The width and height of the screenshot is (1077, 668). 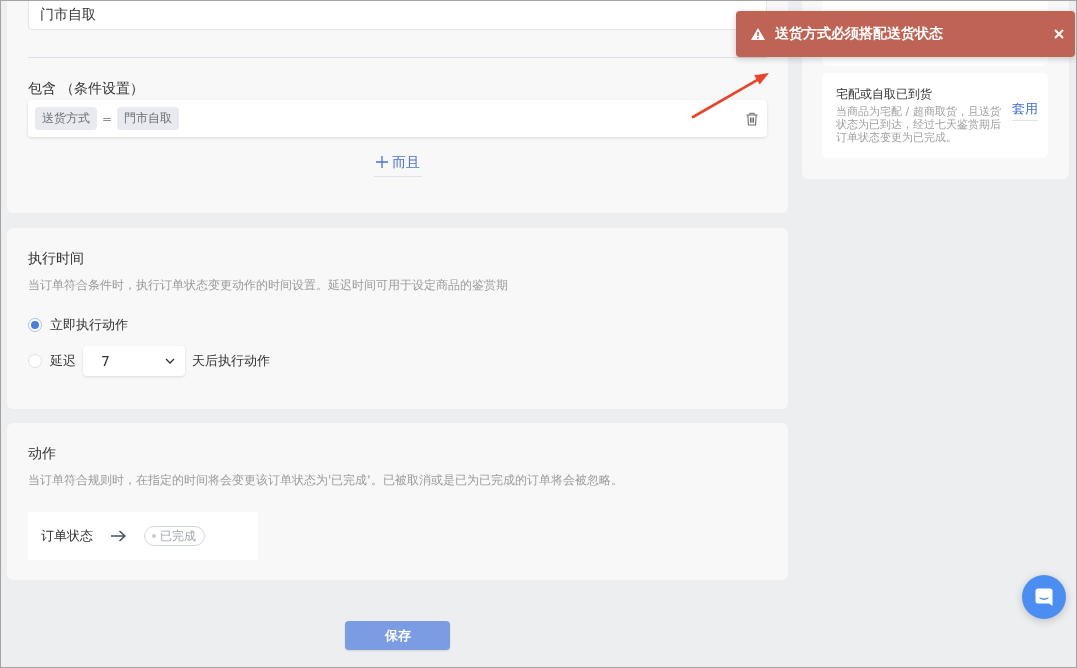 I want to click on template-description: 当商品为宅配 / 超商取货，且送货状态为已到达，经过七天鉴赏期后订单状态变更为已完成。, so click(x=919, y=124).